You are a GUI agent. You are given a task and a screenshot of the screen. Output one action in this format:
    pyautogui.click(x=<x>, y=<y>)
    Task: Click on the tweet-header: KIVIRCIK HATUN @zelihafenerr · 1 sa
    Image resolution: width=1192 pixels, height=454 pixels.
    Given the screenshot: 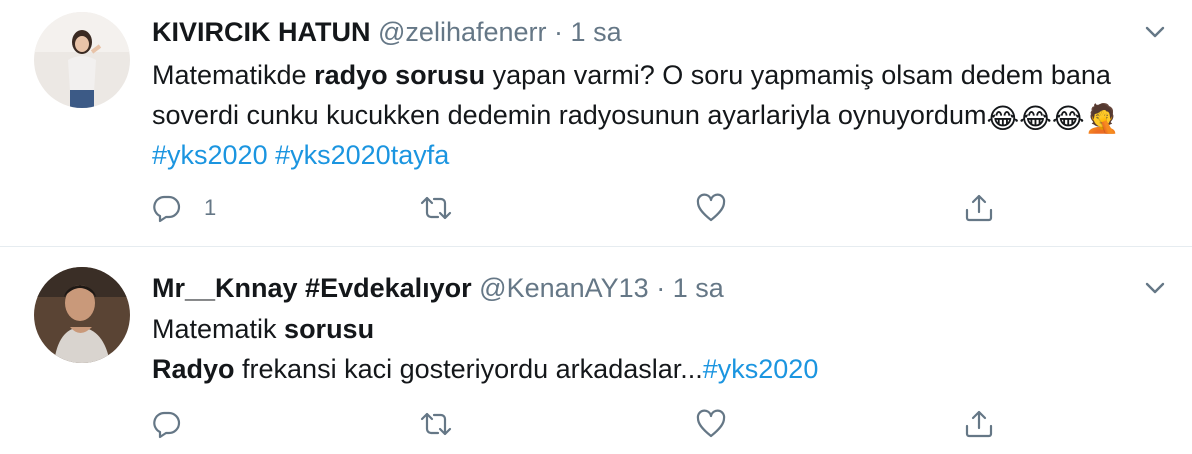 What is the action you would take?
    pyautogui.click(x=387, y=32)
    